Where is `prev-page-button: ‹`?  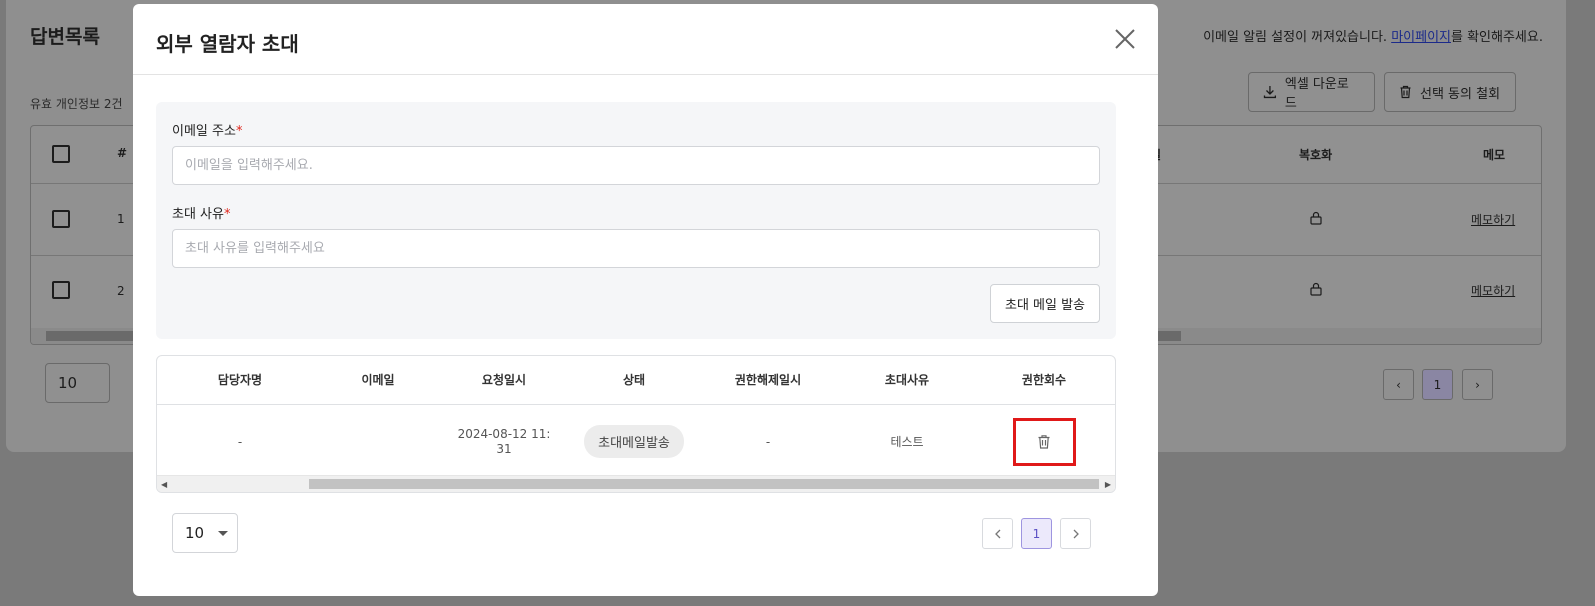
prev-page-button: ‹ is located at coordinates (1398, 384).